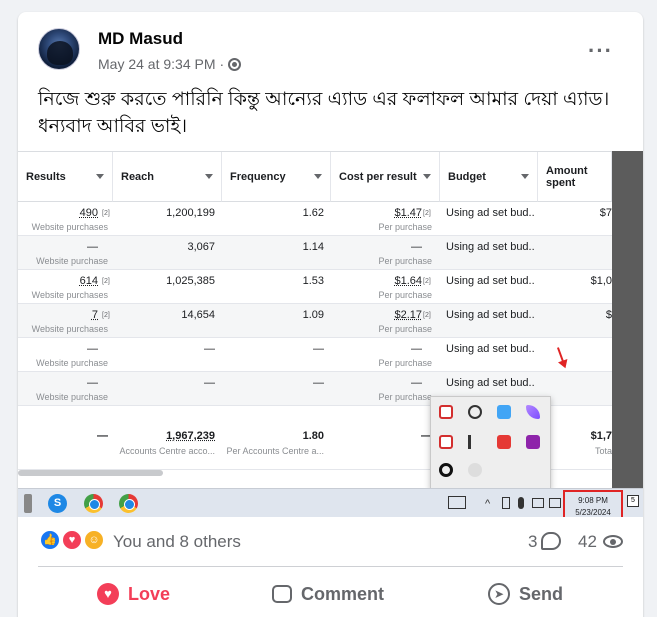 Image resolution: width=657 pixels, height=617 pixels. I want to click on security-icon, so click(446, 412).